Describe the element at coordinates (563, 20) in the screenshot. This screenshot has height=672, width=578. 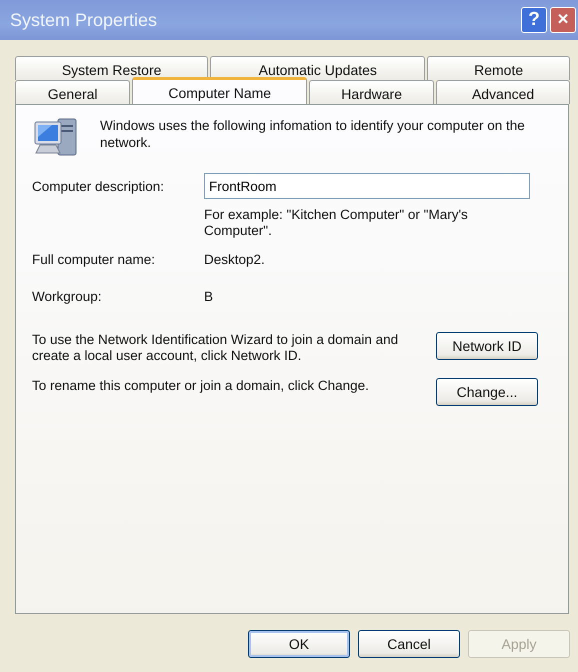
I see `close-button: ×` at that location.